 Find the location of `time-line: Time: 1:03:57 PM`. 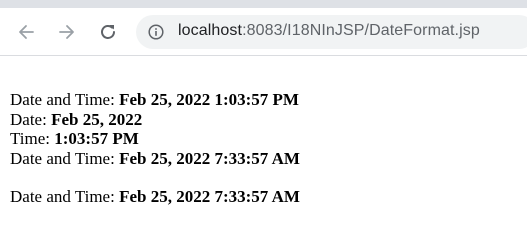

time-line: Time: 1:03:57 PM is located at coordinates (155, 139).